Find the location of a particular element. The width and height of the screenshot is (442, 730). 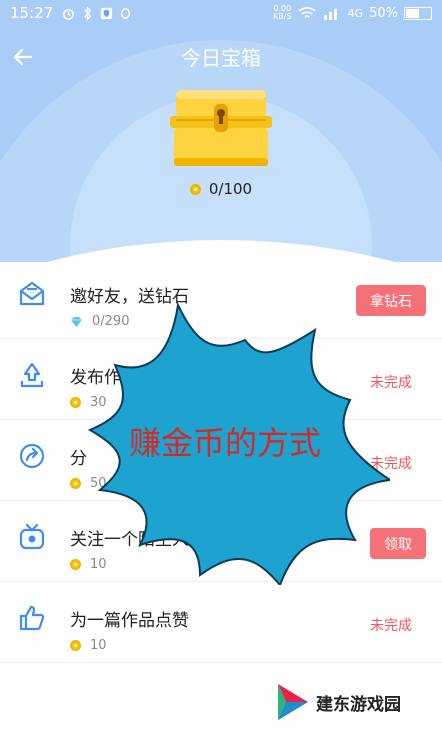

task-name: 为一篇作品点赞 is located at coordinates (129, 621).